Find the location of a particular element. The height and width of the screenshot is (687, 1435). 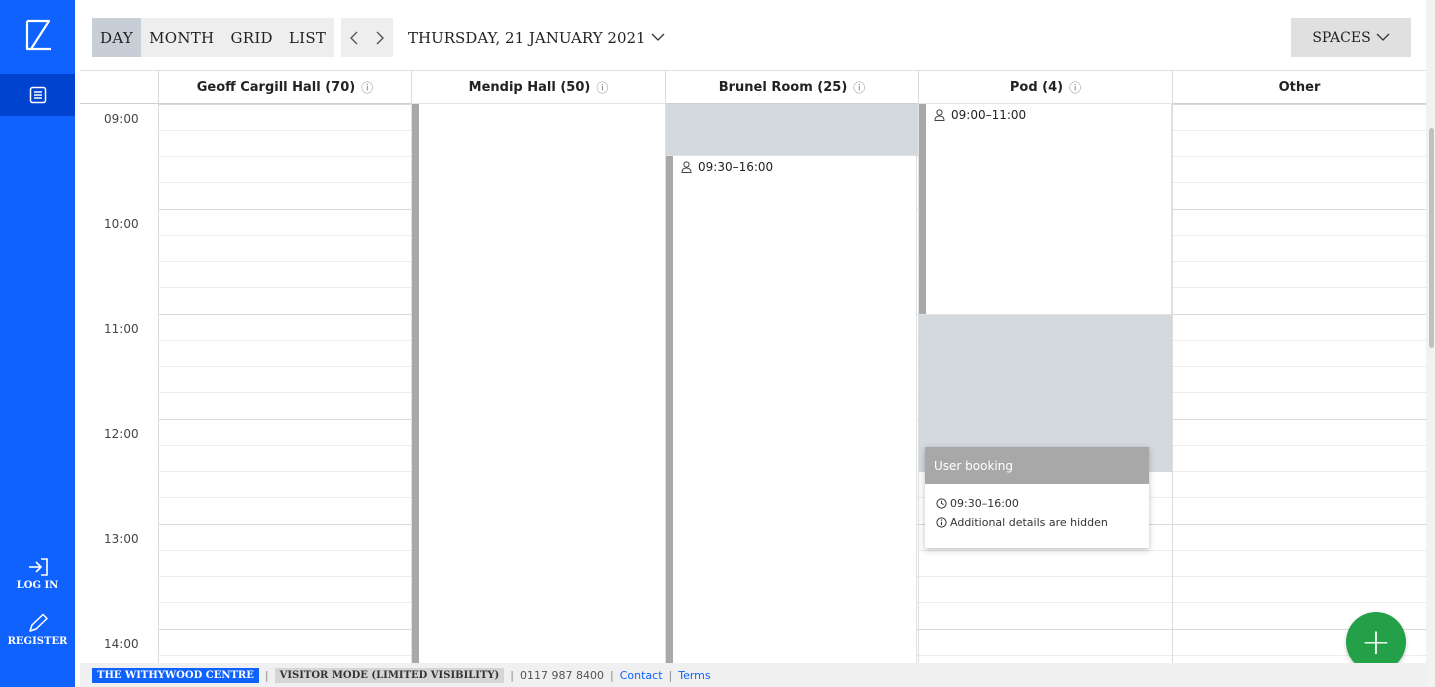

chevron-right-icon is located at coordinates (380, 37).